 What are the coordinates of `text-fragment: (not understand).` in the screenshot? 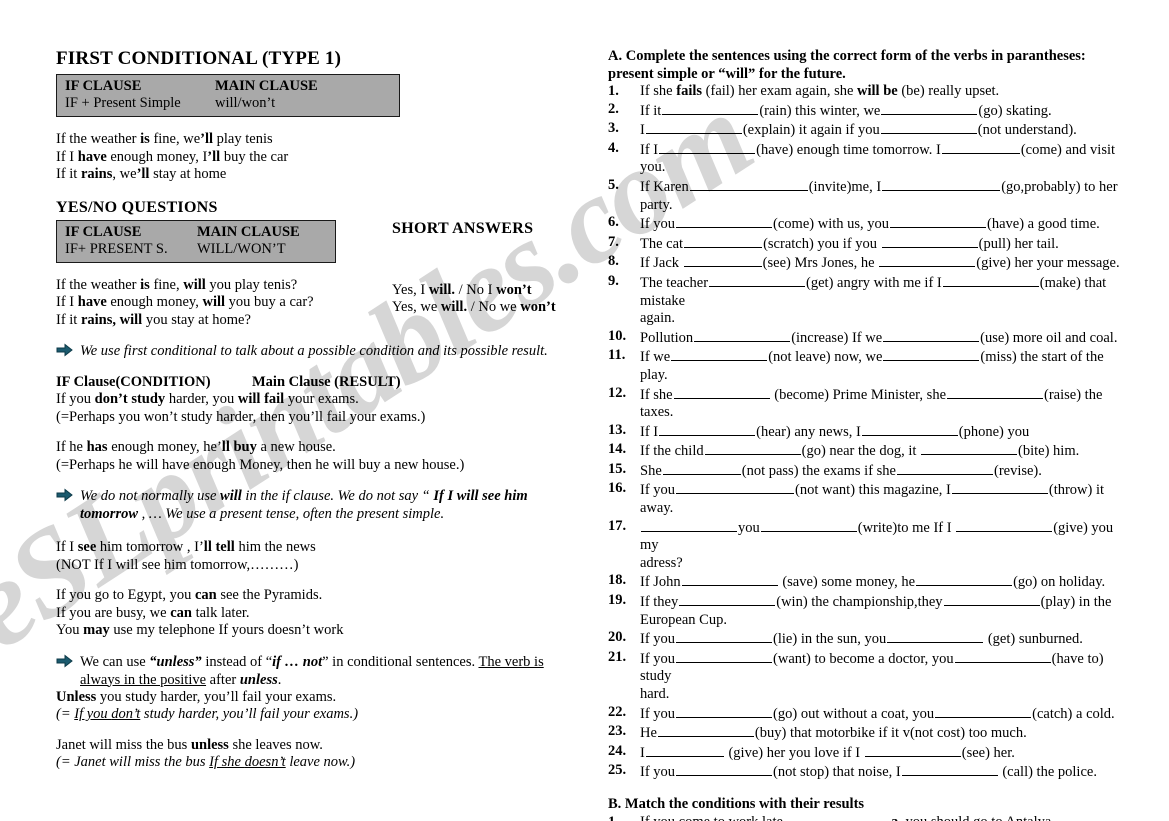 It's located at (1027, 130).